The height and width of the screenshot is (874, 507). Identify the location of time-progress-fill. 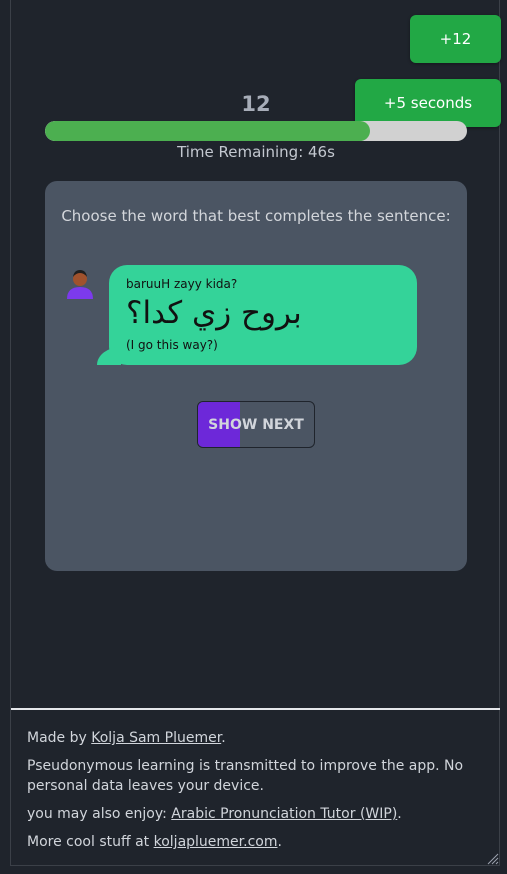
(207, 131).